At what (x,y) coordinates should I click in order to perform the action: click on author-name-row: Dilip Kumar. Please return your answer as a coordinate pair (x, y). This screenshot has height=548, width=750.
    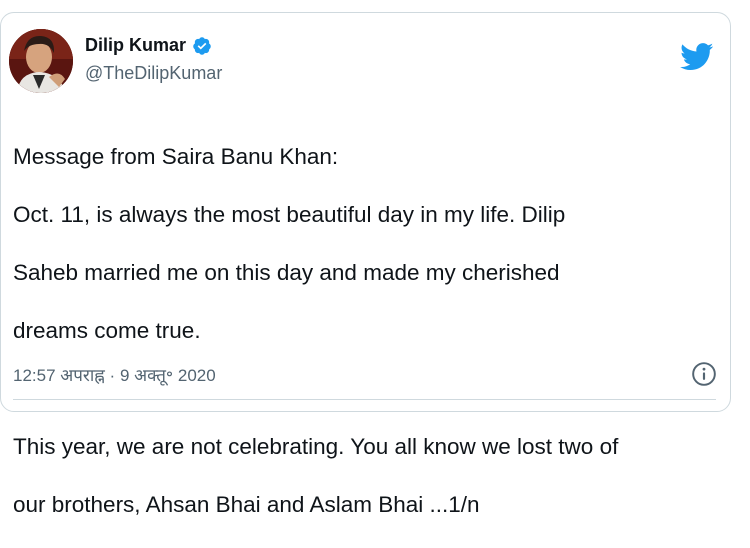
    Looking at the image, I should click on (148, 45).